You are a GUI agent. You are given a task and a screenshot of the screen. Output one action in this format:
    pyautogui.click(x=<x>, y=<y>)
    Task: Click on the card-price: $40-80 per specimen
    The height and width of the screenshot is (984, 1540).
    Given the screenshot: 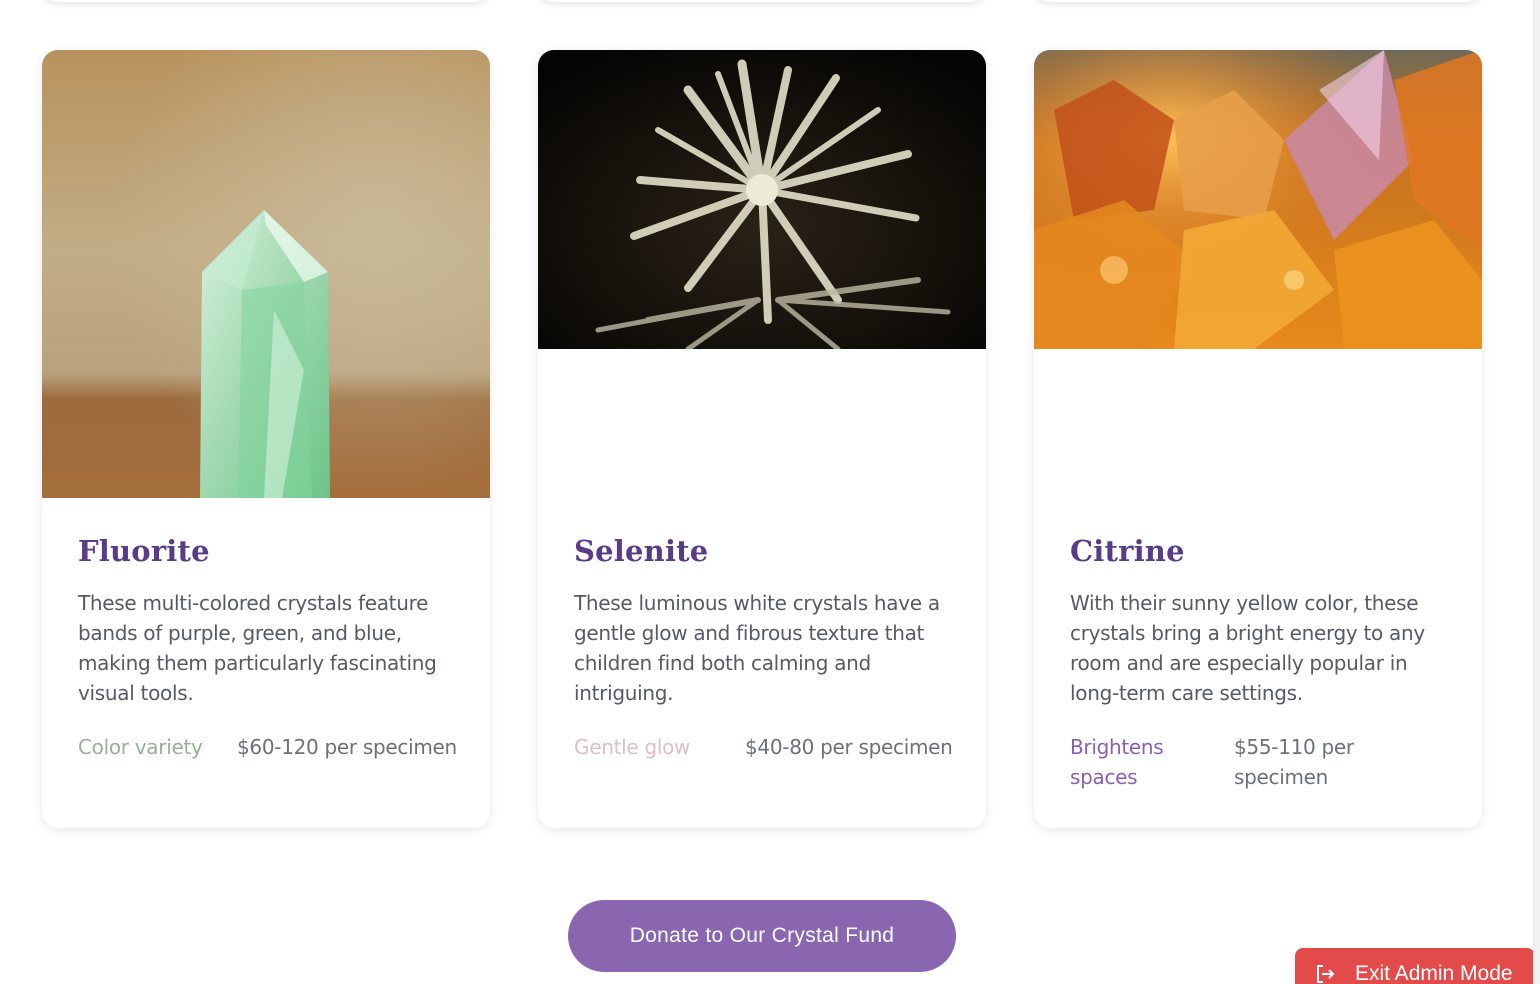 What is the action you would take?
    pyautogui.click(x=849, y=747)
    